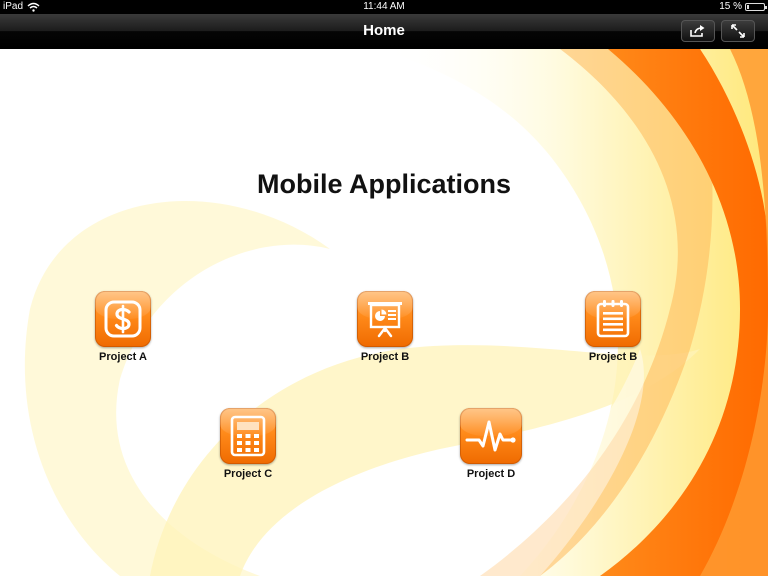 This screenshot has width=768, height=576. Describe the element at coordinates (383, 184) in the screenshot. I see `page-title: Mobile Applications` at that location.